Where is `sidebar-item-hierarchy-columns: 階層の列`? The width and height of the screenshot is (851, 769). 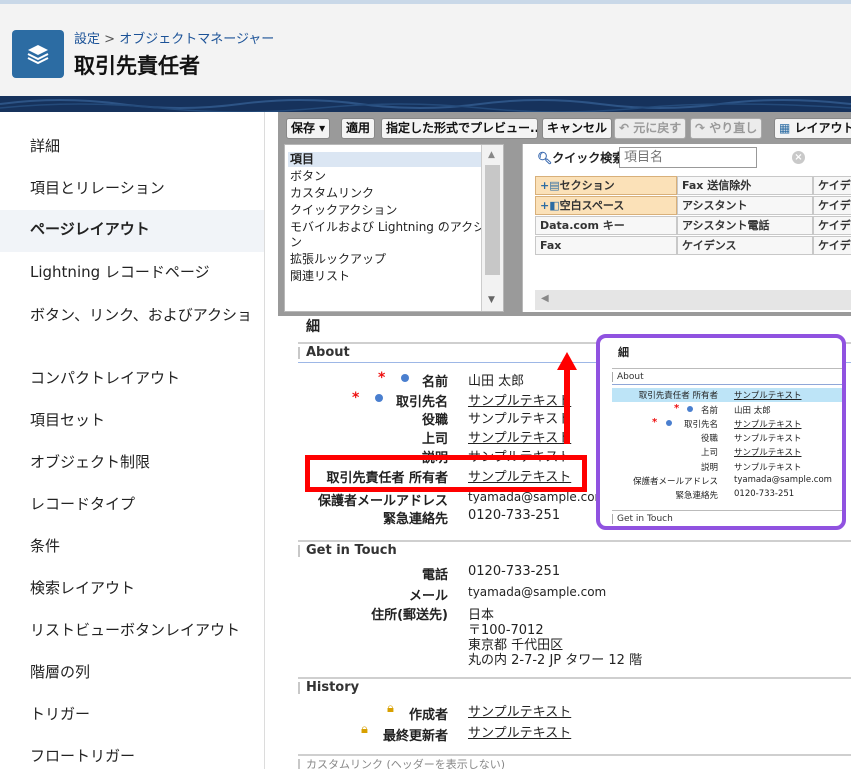 sidebar-item-hierarchy-columns: 階層の列 is located at coordinates (132, 672).